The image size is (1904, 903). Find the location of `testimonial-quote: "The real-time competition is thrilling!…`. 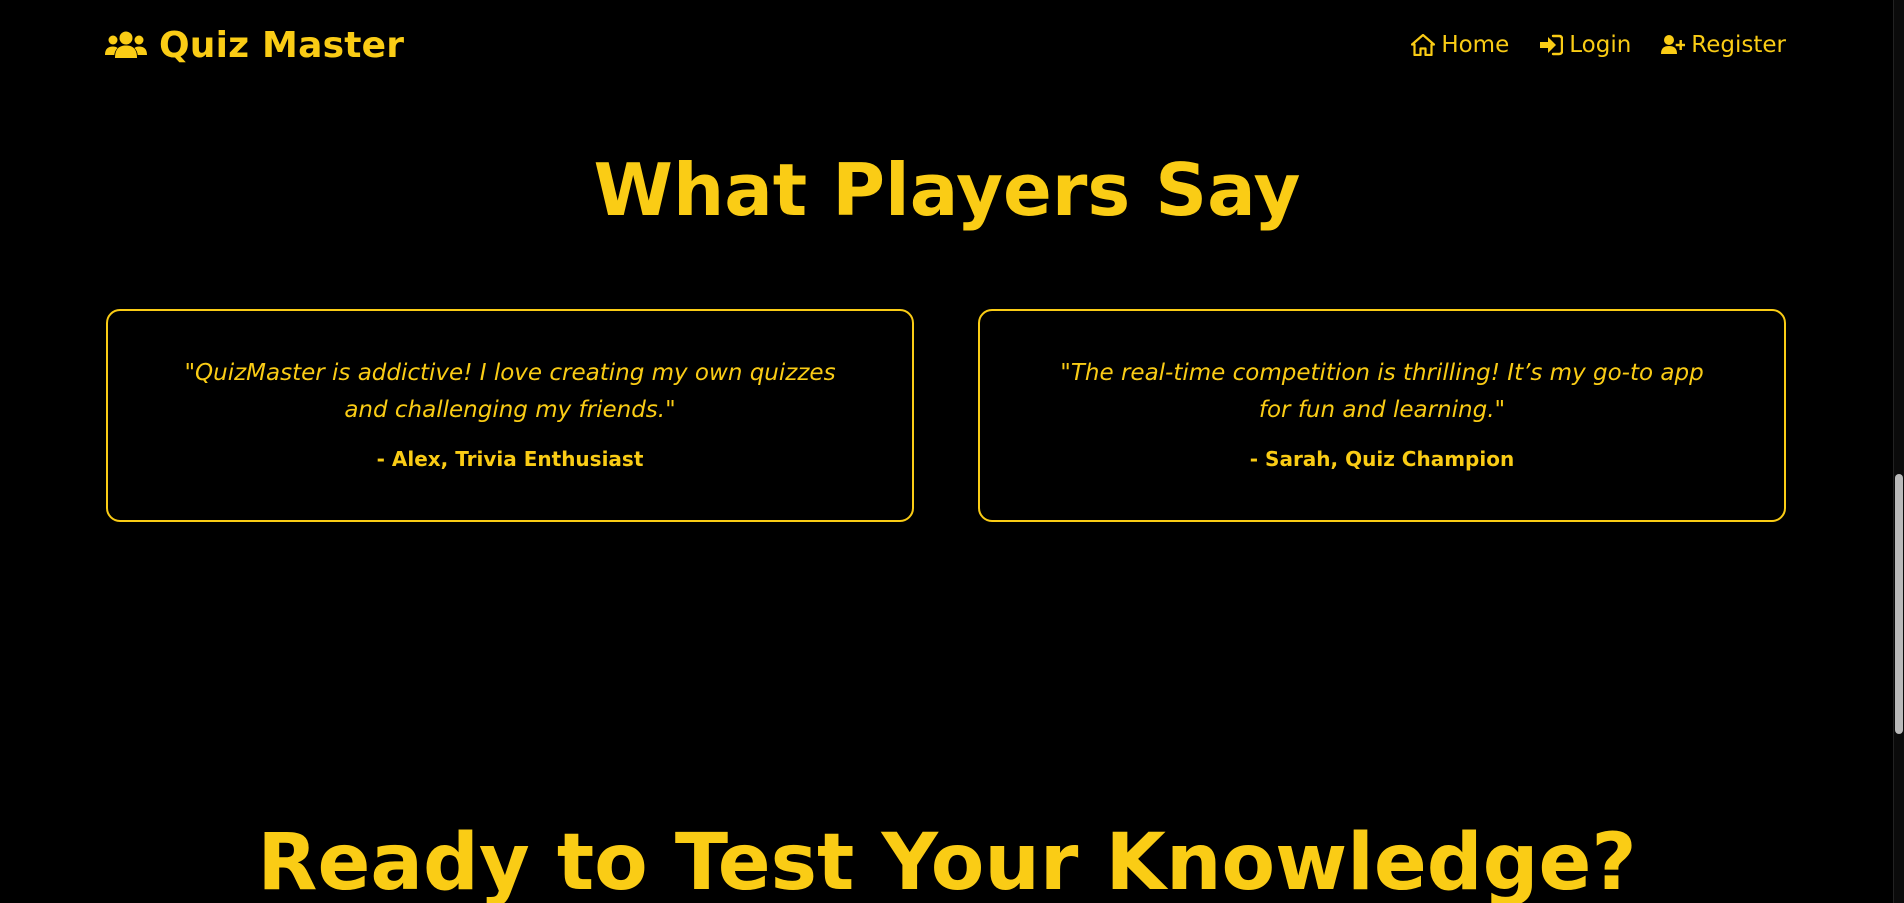

testimonial-quote: "The real-time competition is thrilling!… is located at coordinates (1382, 391).